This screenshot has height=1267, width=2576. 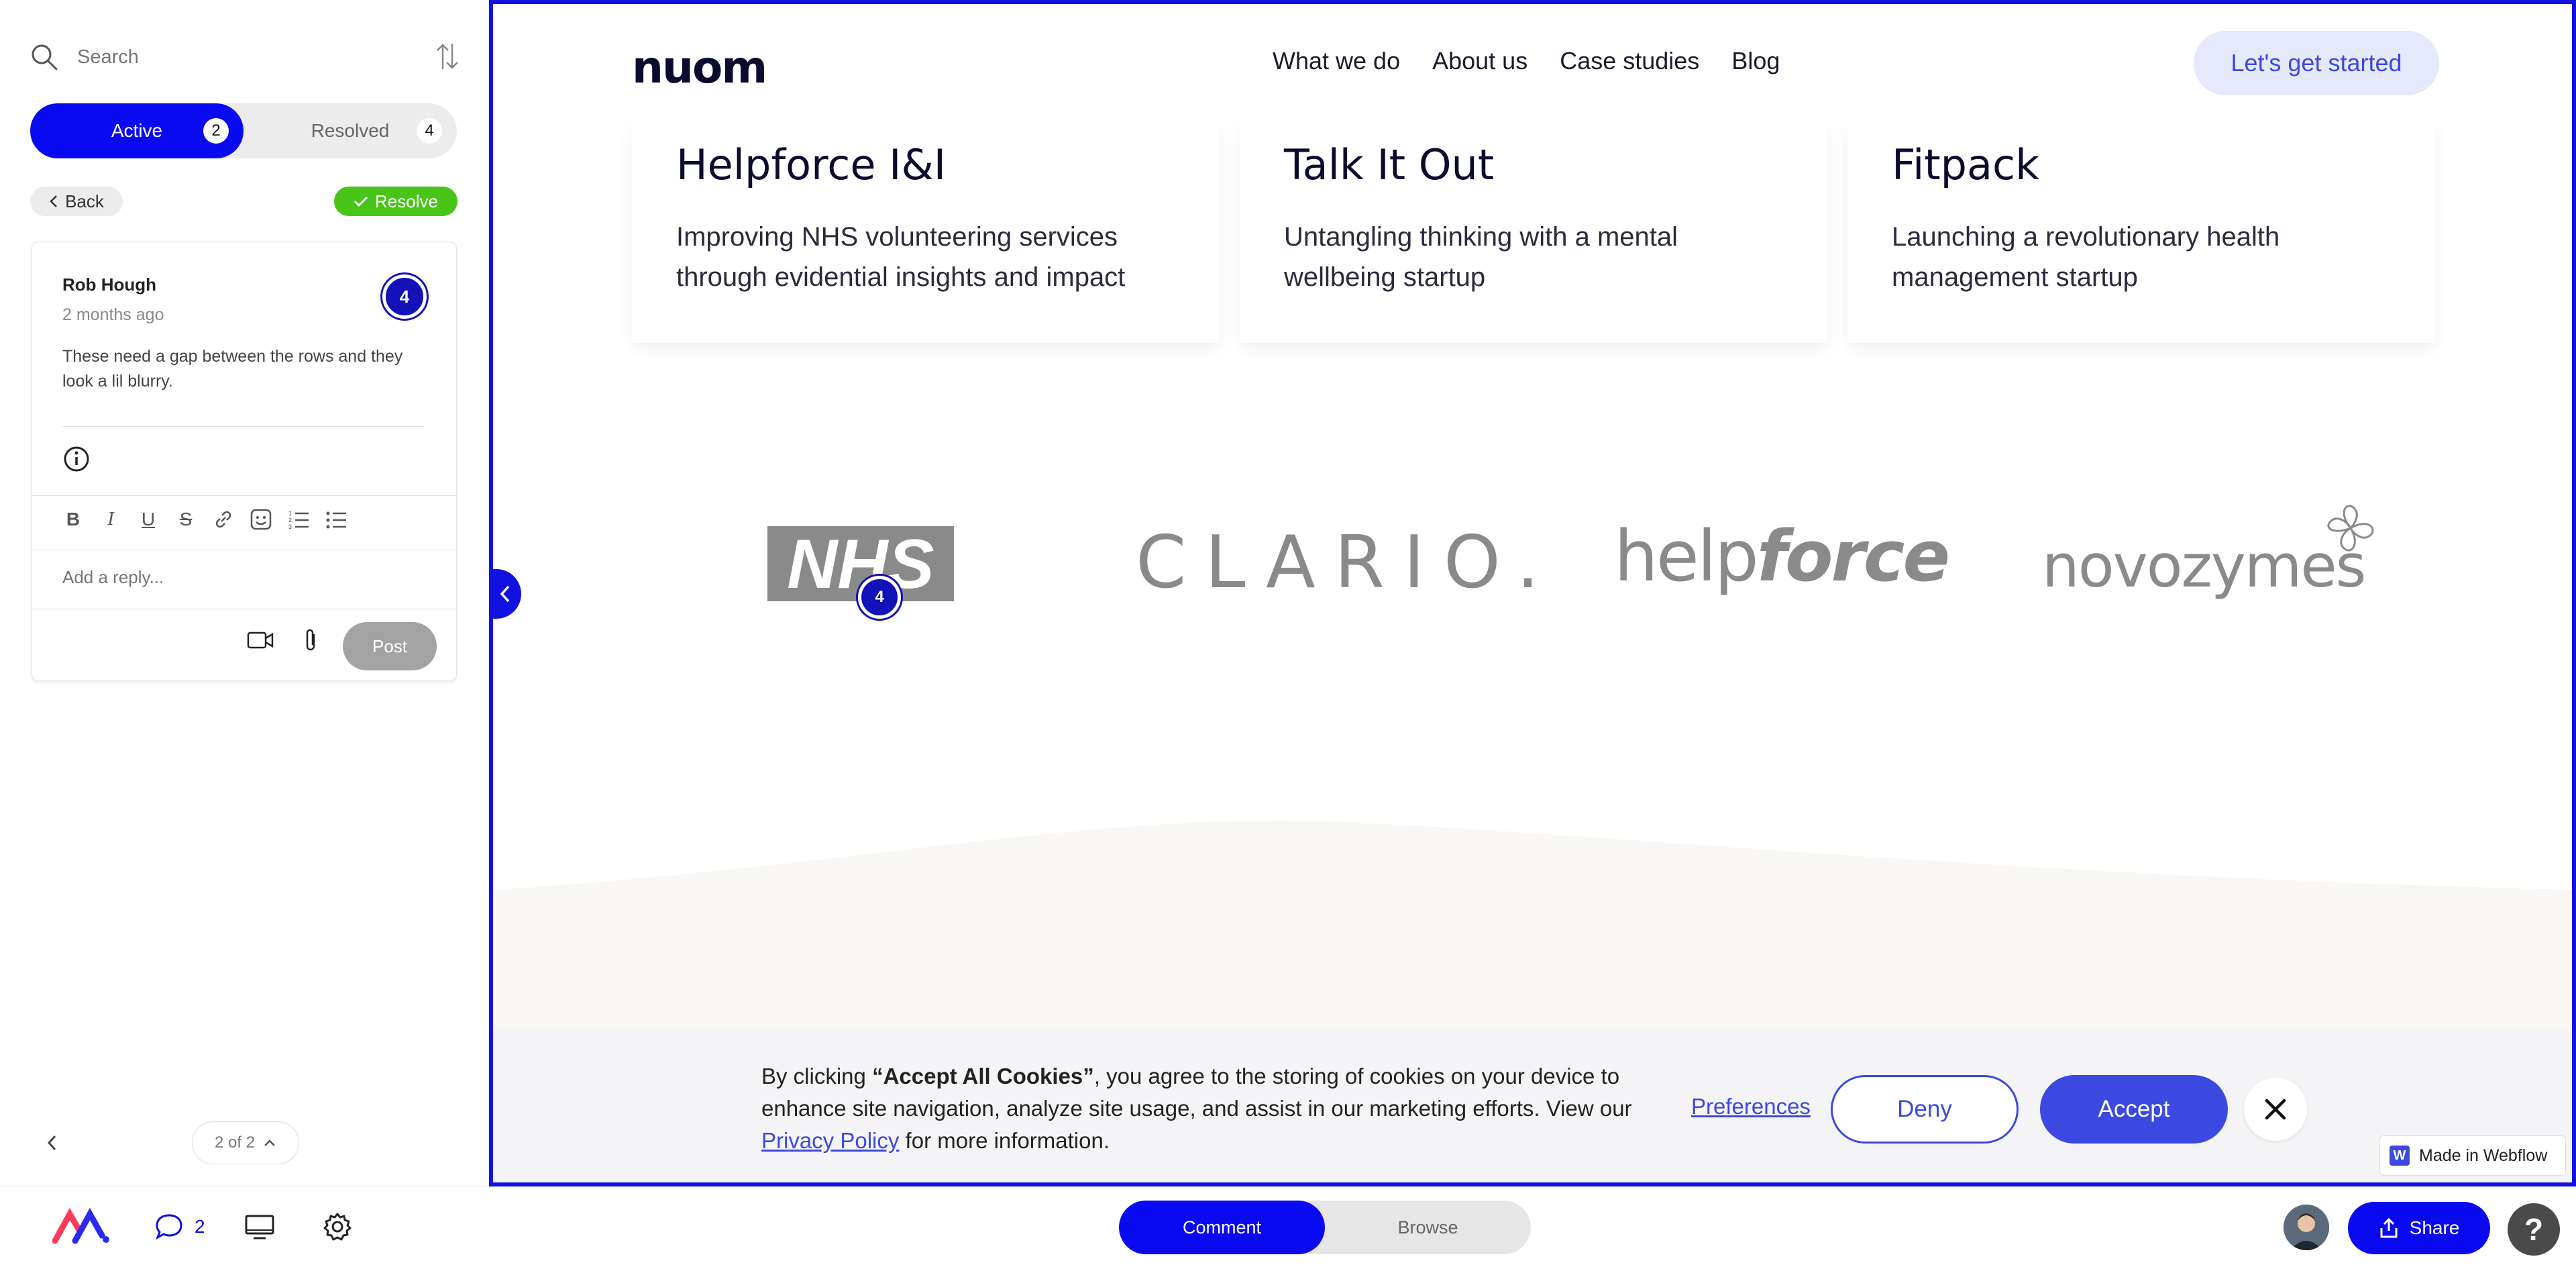 I want to click on desktop-icon, so click(x=259, y=1227).